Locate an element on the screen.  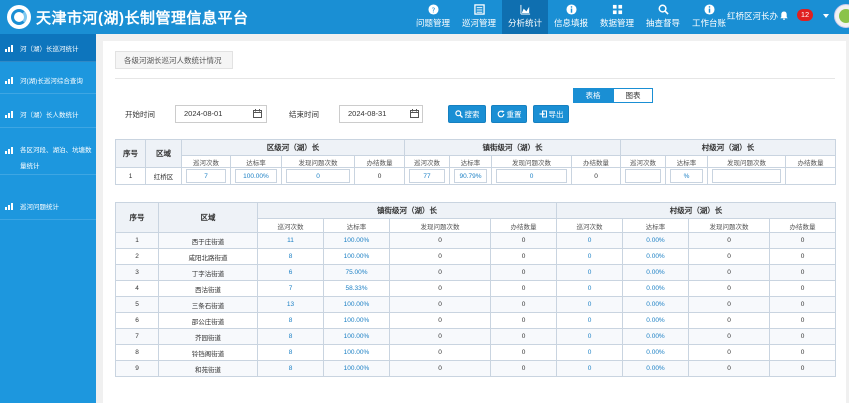
table-row: 3 丁字沽街道 6 75.00% 0 0 0 0.00% 0 0 is located at coordinates (475, 272).